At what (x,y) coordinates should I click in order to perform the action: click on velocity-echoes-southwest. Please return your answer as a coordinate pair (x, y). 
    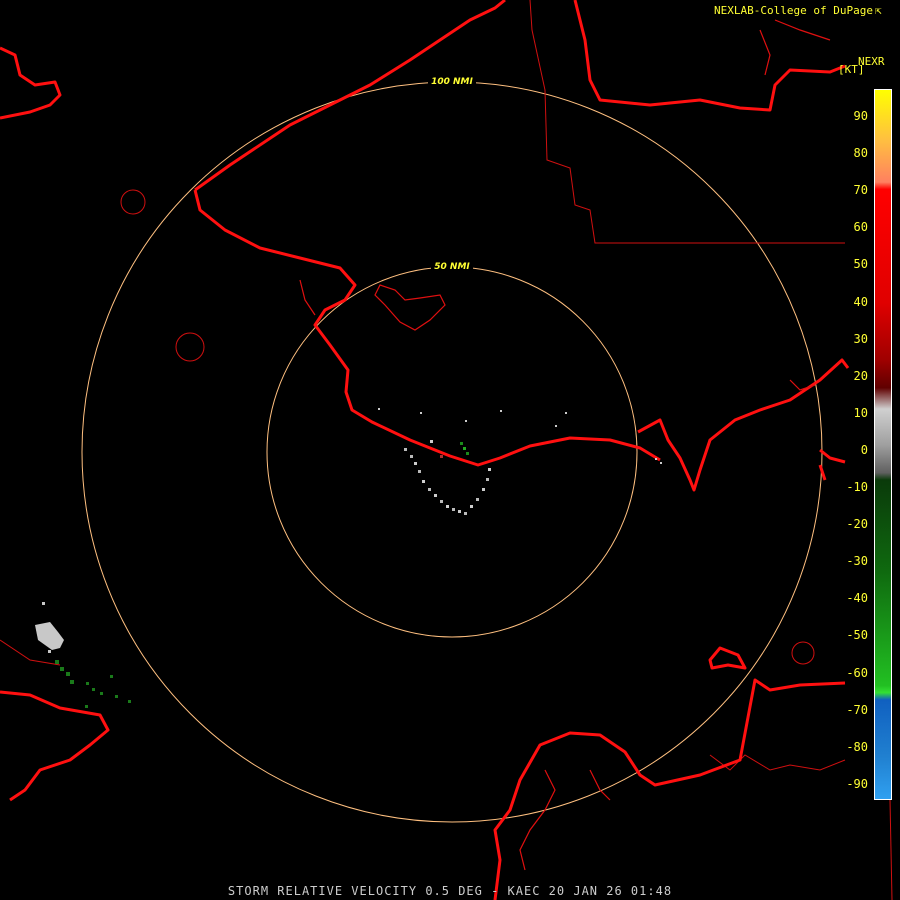
    Looking at the image, I should click on (83, 655).